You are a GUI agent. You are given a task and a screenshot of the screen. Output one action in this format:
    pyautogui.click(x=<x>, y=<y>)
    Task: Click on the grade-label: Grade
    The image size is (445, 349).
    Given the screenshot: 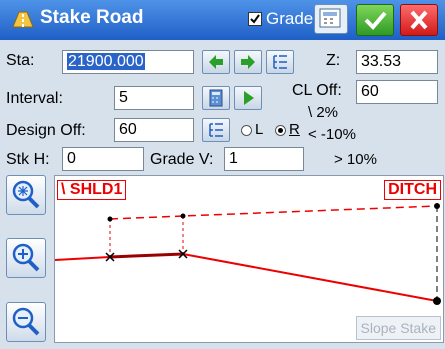 What is the action you would take?
    pyautogui.click(x=289, y=19)
    